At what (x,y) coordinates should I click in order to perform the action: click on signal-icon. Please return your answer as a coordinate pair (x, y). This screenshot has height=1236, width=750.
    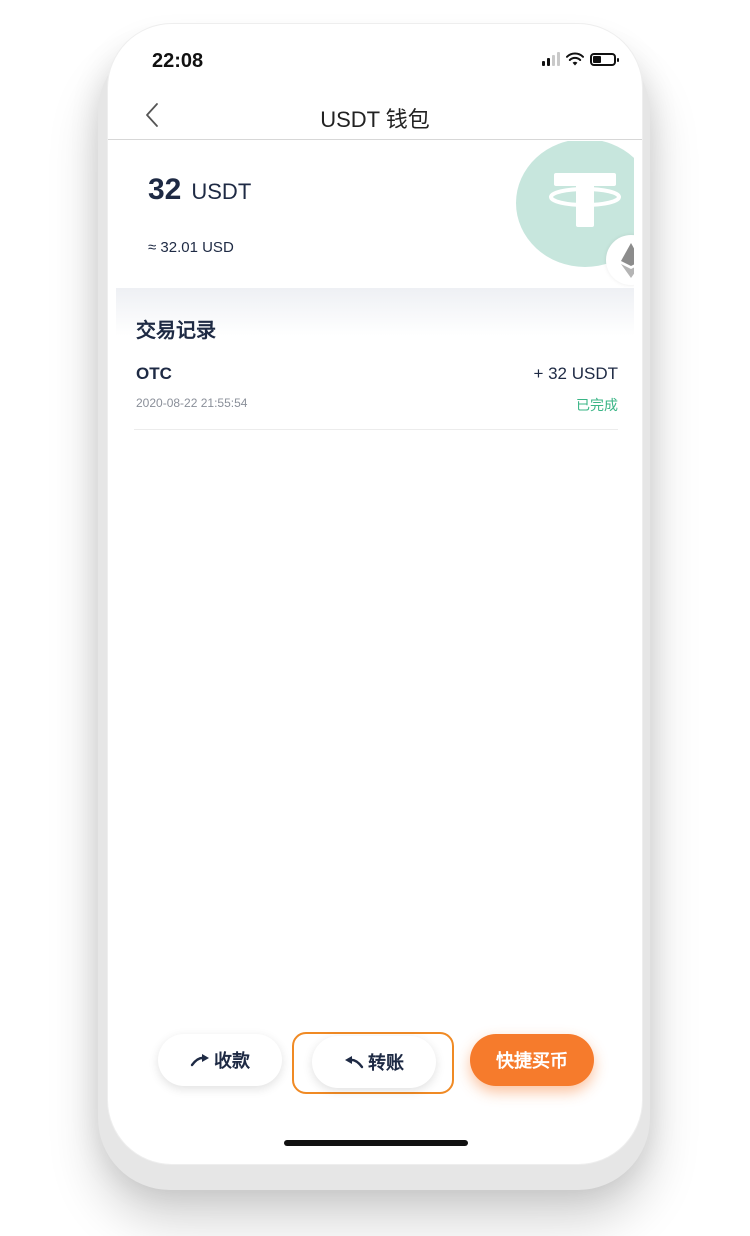
    Looking at the image, I should click on (551, 59).